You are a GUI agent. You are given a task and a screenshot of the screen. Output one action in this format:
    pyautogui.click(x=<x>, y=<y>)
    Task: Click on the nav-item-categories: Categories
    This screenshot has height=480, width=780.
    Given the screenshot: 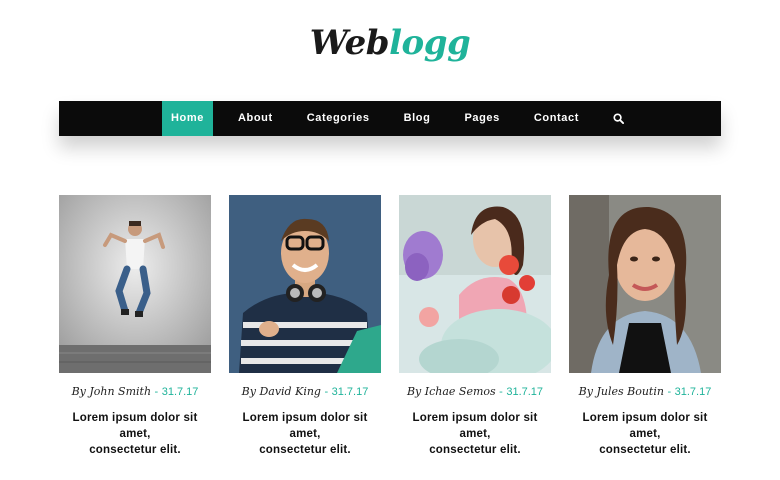 What is the action you would take?
    pyautogui.click(x=338, y=118)
    